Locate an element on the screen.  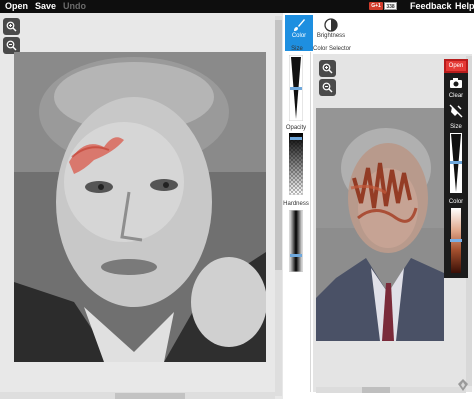
clear-button is located at coordinates (456, 111).